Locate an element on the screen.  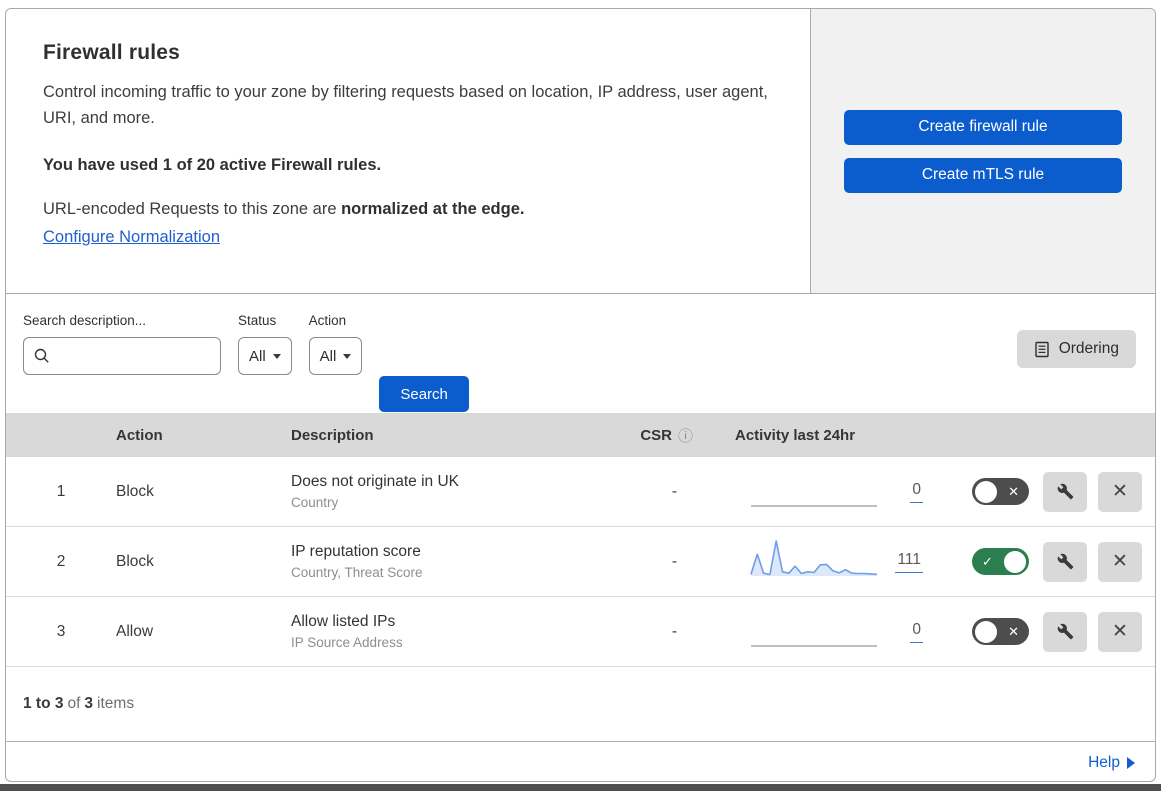
pagination-range: 1 to 3 is located at coordinates (43, 703).